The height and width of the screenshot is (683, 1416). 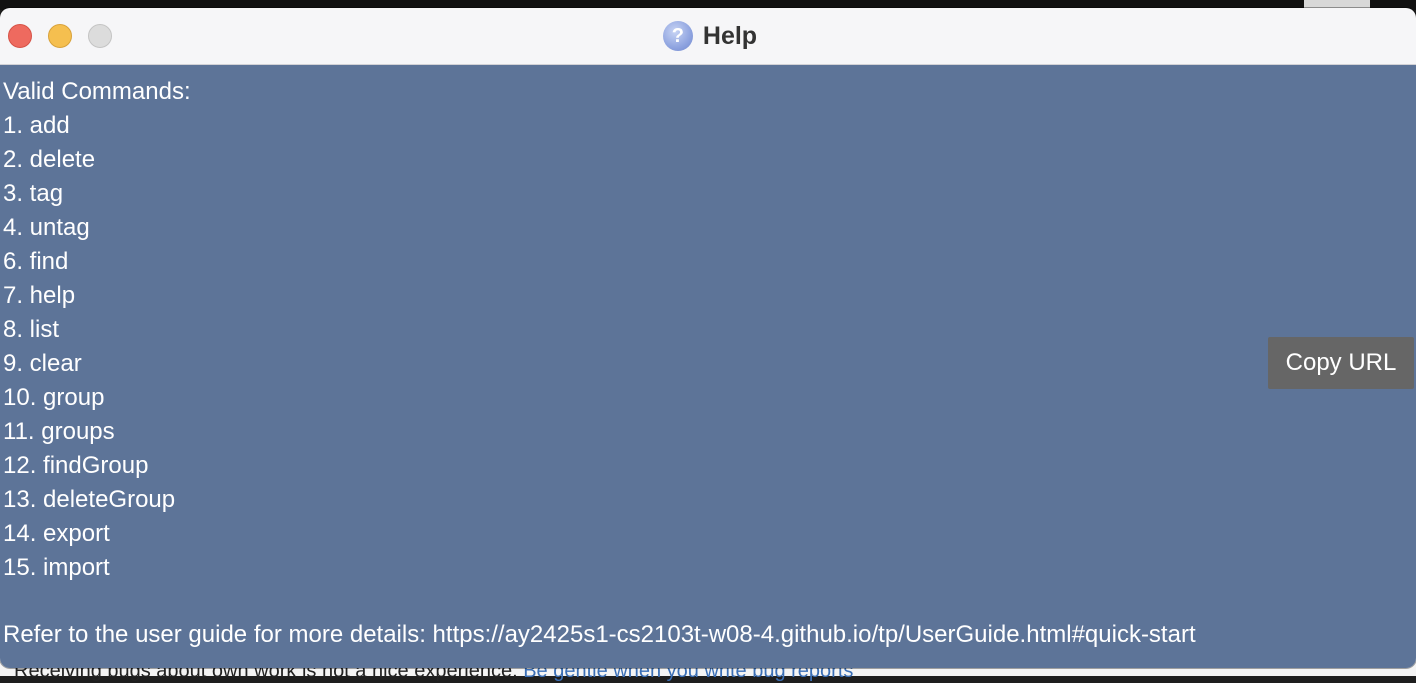 What do you see at coordinates (31, 329) in the screenshot?
I see `command-item: 8. list` at bounding box center [31, 329].